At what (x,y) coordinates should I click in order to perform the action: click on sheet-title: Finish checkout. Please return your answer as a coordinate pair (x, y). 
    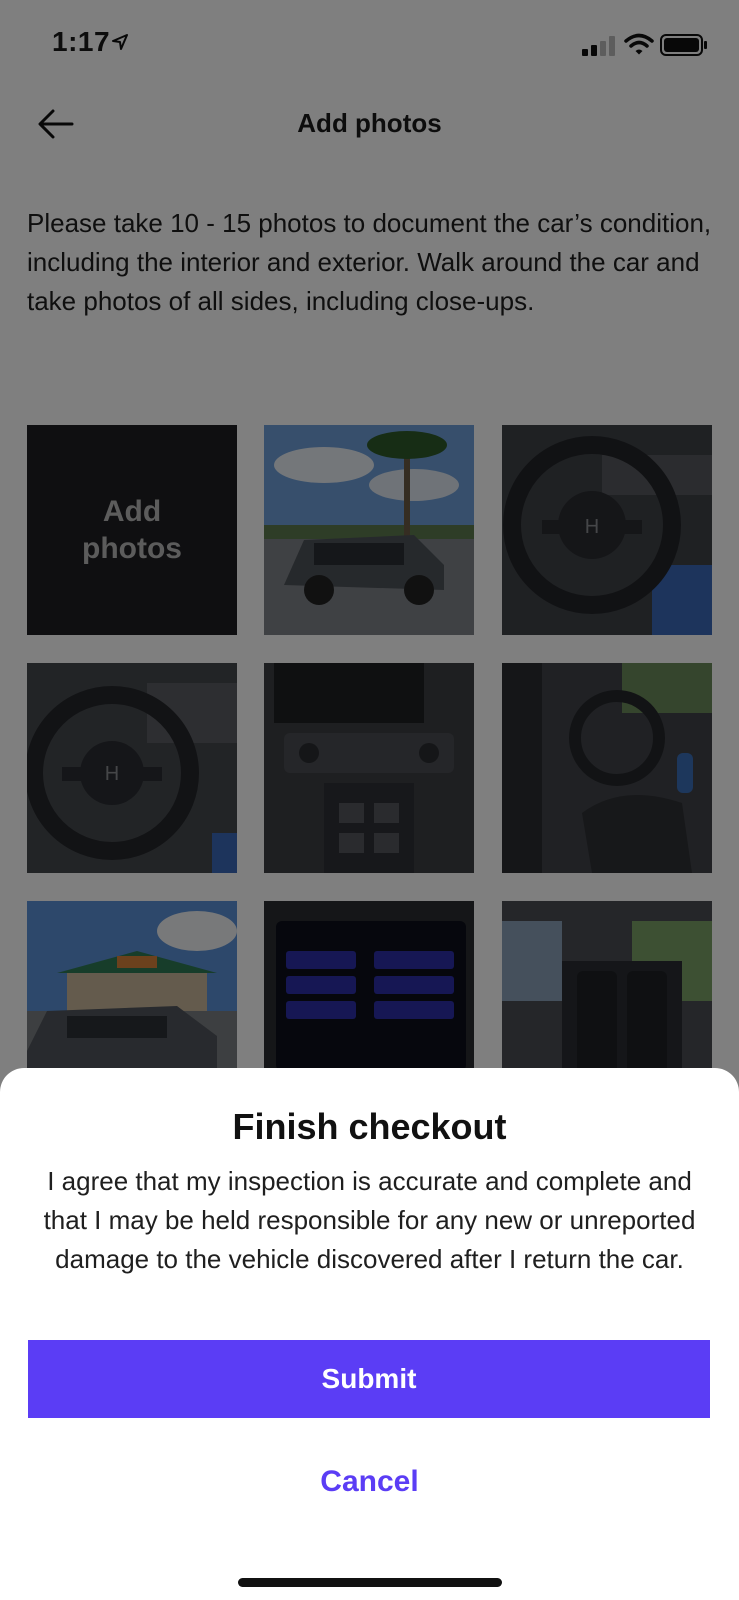
    Looking at the image, I should click on (369, 1126).